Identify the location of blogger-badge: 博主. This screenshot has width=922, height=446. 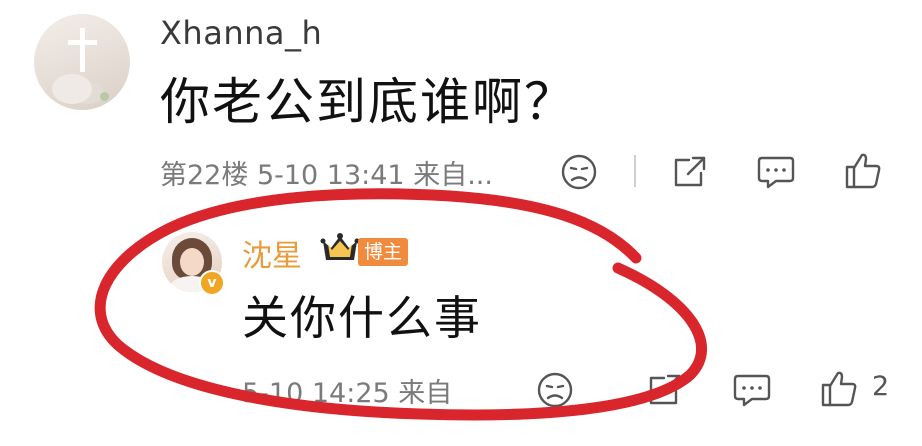
(383, 252).